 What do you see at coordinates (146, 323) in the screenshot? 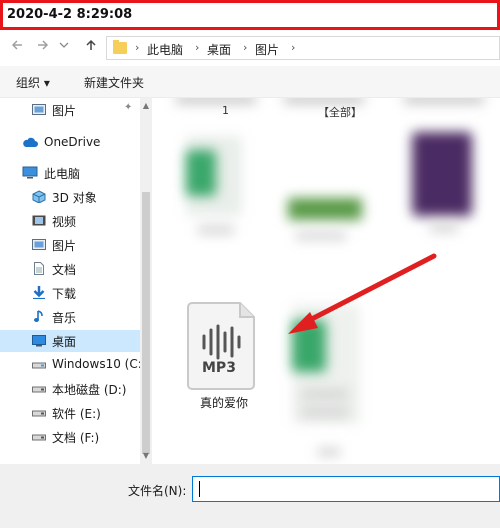
I see `scrollbar-thumb` at bounding box center [146, 323].